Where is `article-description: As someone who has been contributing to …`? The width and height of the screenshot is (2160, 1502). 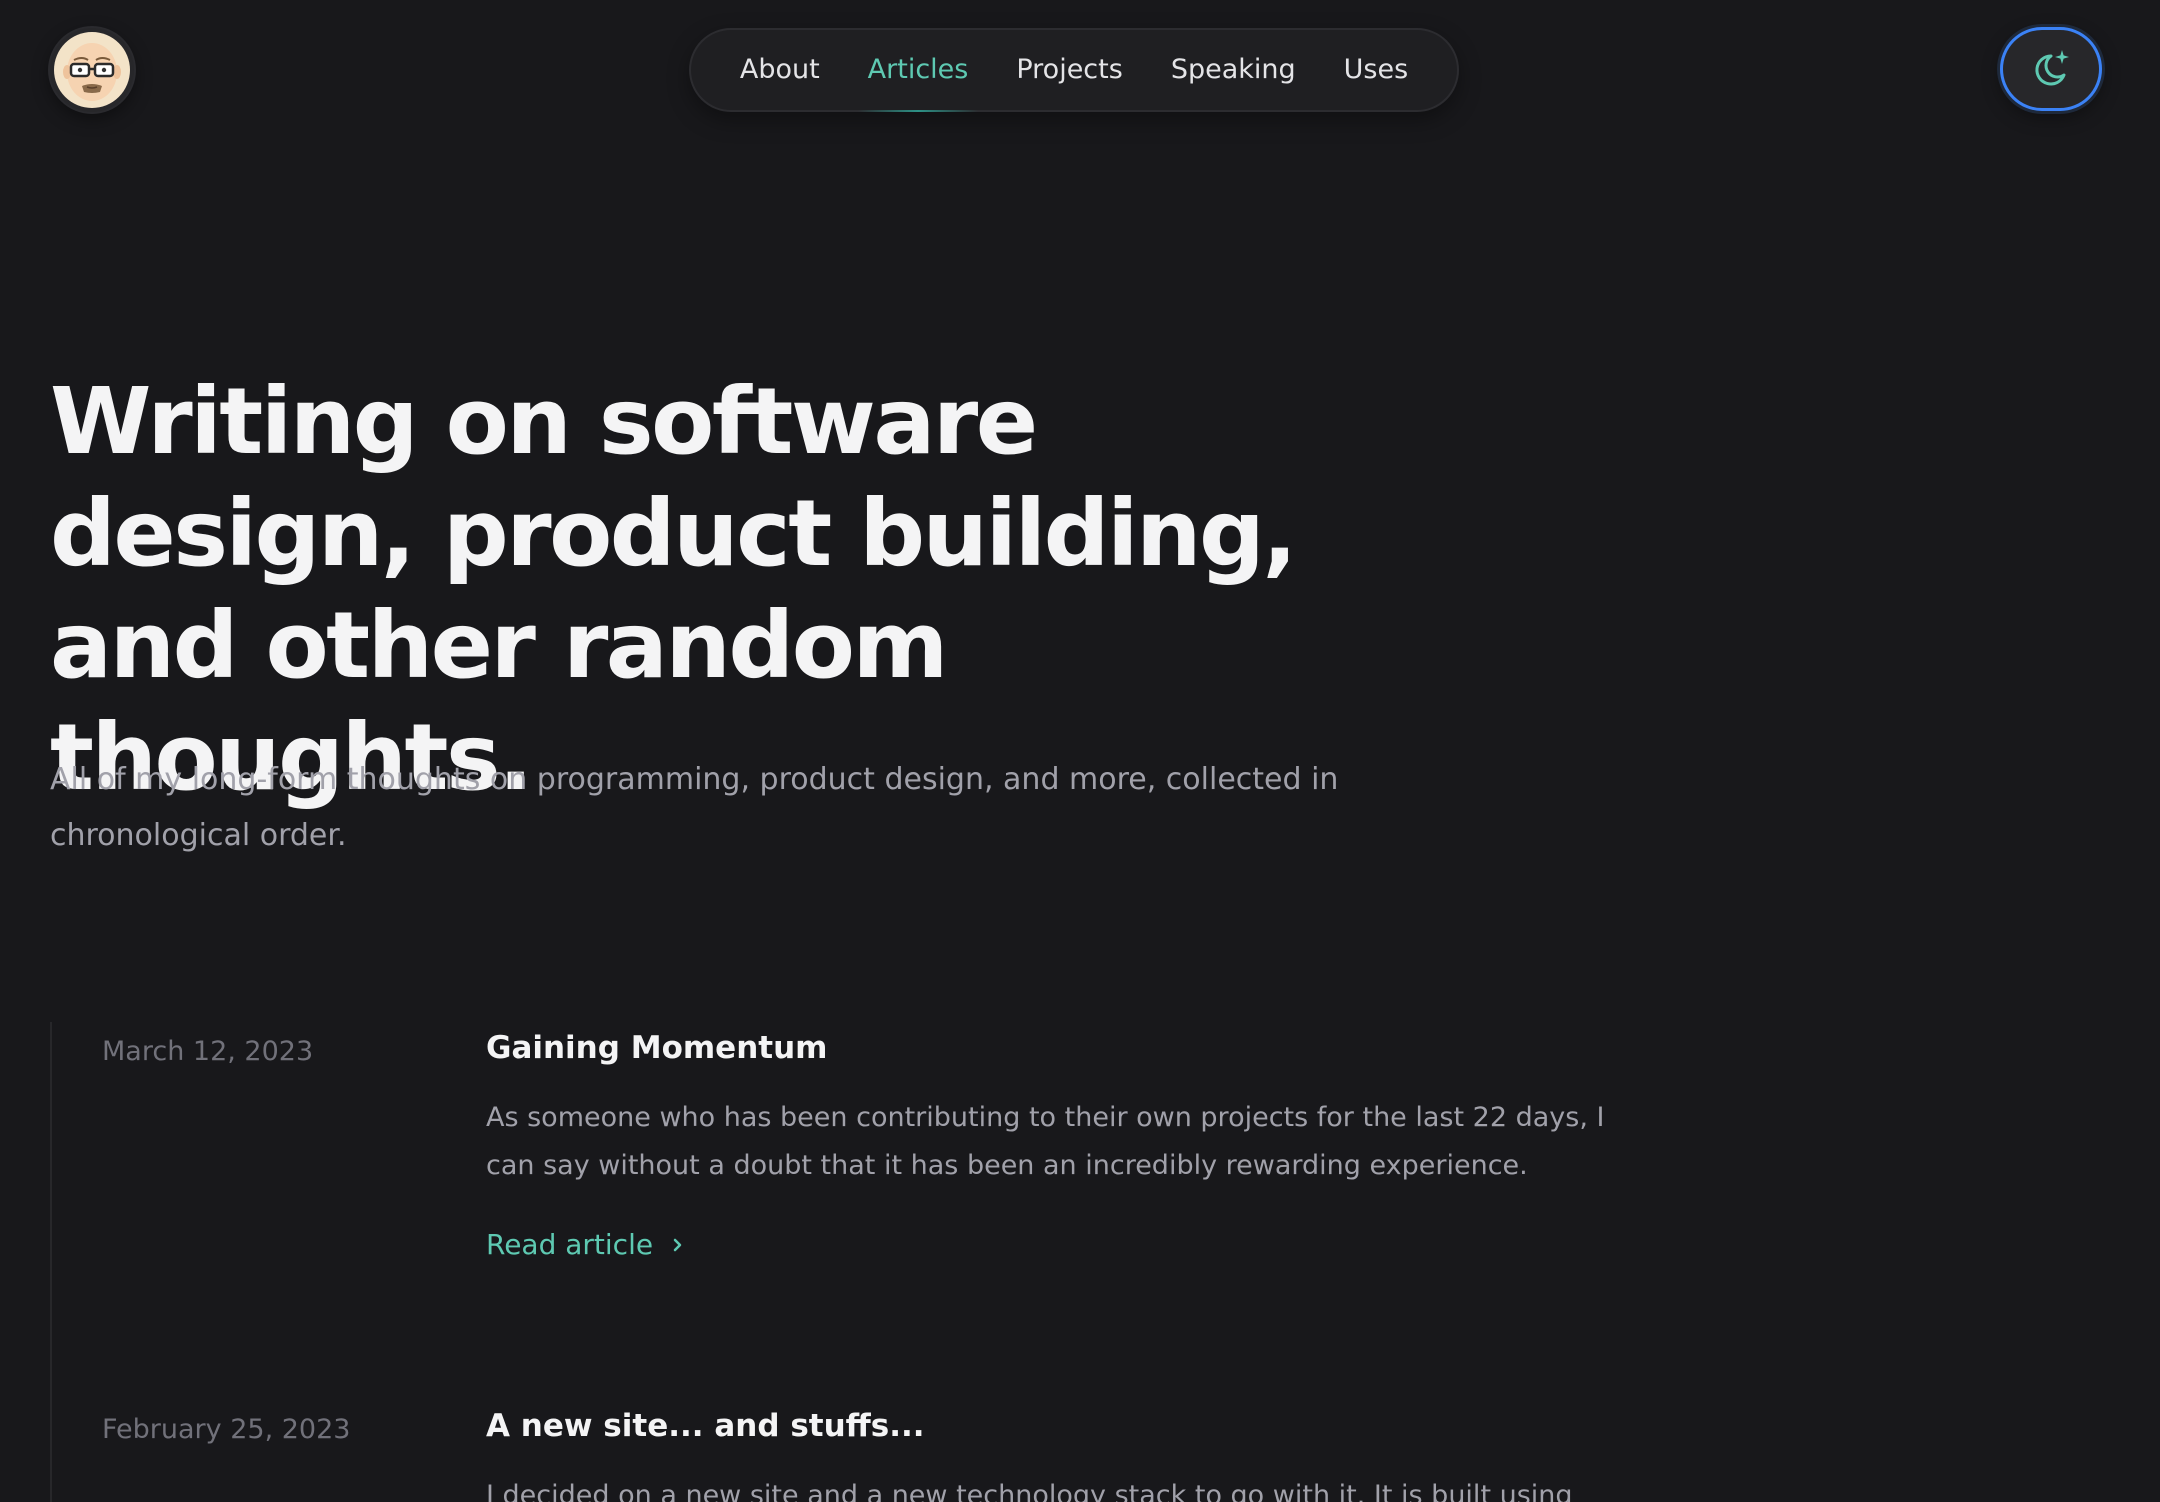 article-description: As someone who has been contributing to … is located at coordinates (1045, 1141).